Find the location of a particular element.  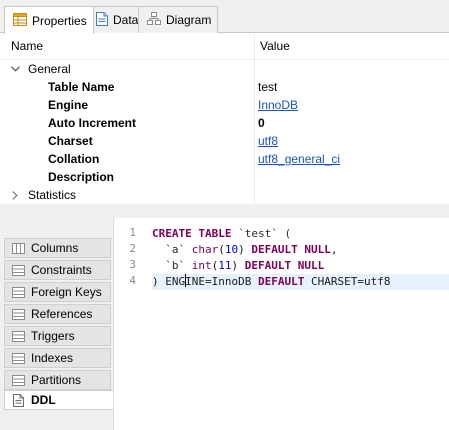

sql-identifier: `b` is located at coordinates (175, 265).